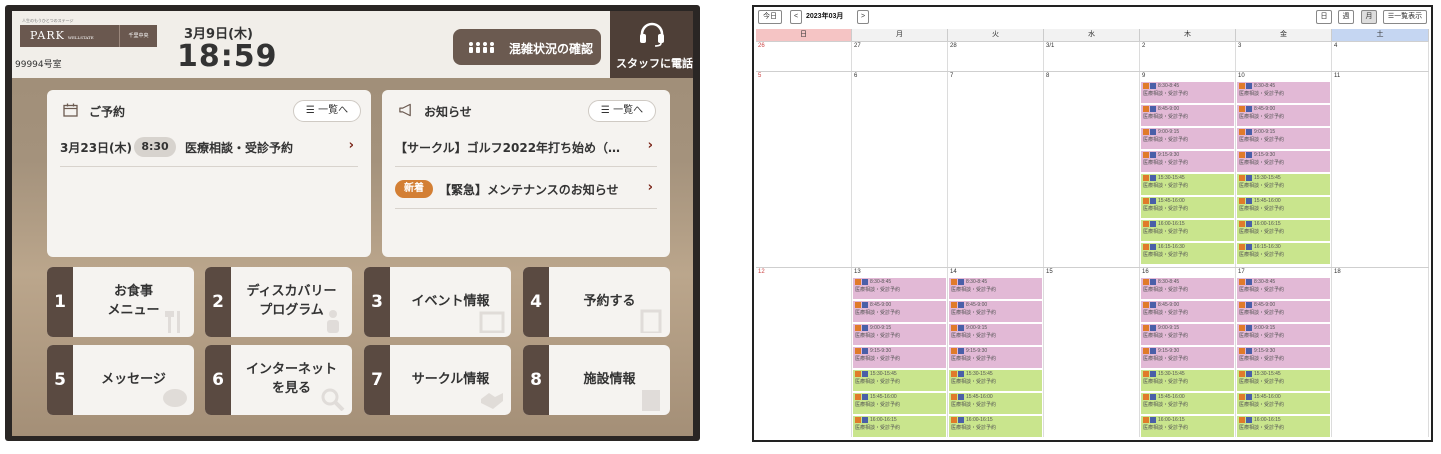  I want to click on crowd-status-button: 混雑状況の確認, so click(527, 47).